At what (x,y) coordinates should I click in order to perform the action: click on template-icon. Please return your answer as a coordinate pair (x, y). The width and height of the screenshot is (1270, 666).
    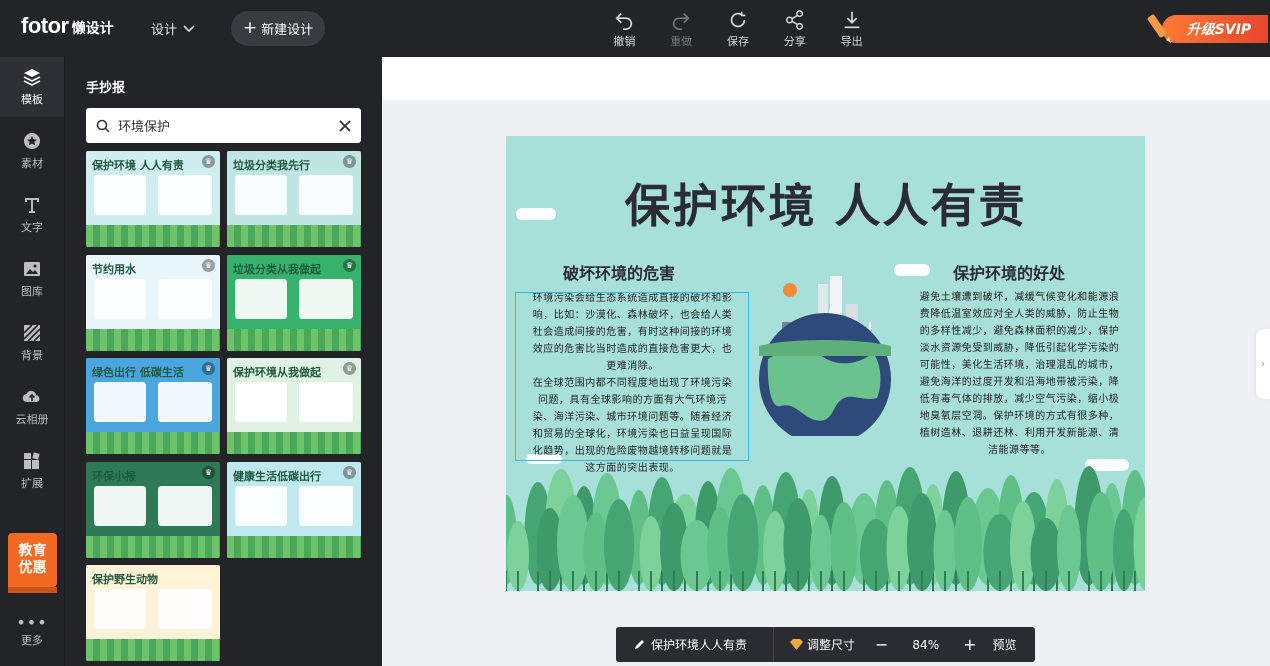
    Looking at the image, I should click on (32, 77).